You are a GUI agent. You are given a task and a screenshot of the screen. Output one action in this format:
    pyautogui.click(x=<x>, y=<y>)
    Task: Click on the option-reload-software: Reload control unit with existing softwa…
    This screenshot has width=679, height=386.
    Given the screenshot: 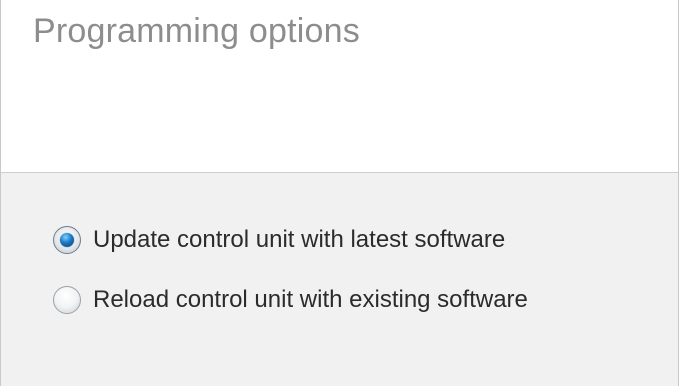 What is the action you would take?
    pyautogui.click(x=290, y=300)
    